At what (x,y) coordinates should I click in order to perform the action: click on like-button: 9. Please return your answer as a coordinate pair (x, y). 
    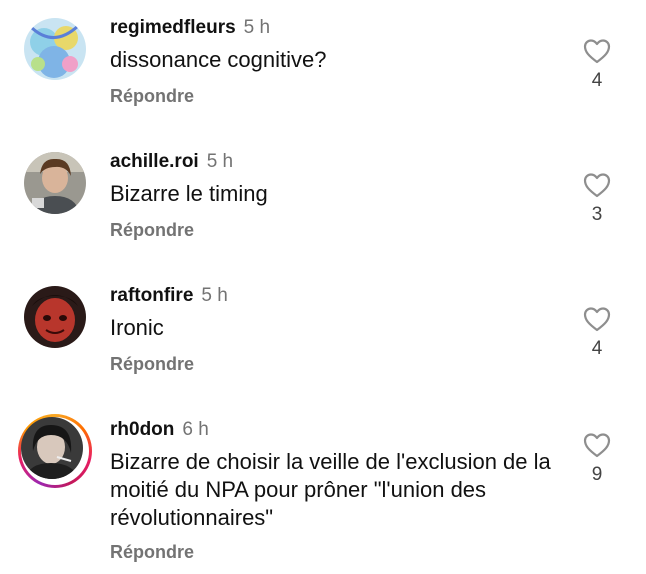
    Looking at the image, I should click on (597, 459).